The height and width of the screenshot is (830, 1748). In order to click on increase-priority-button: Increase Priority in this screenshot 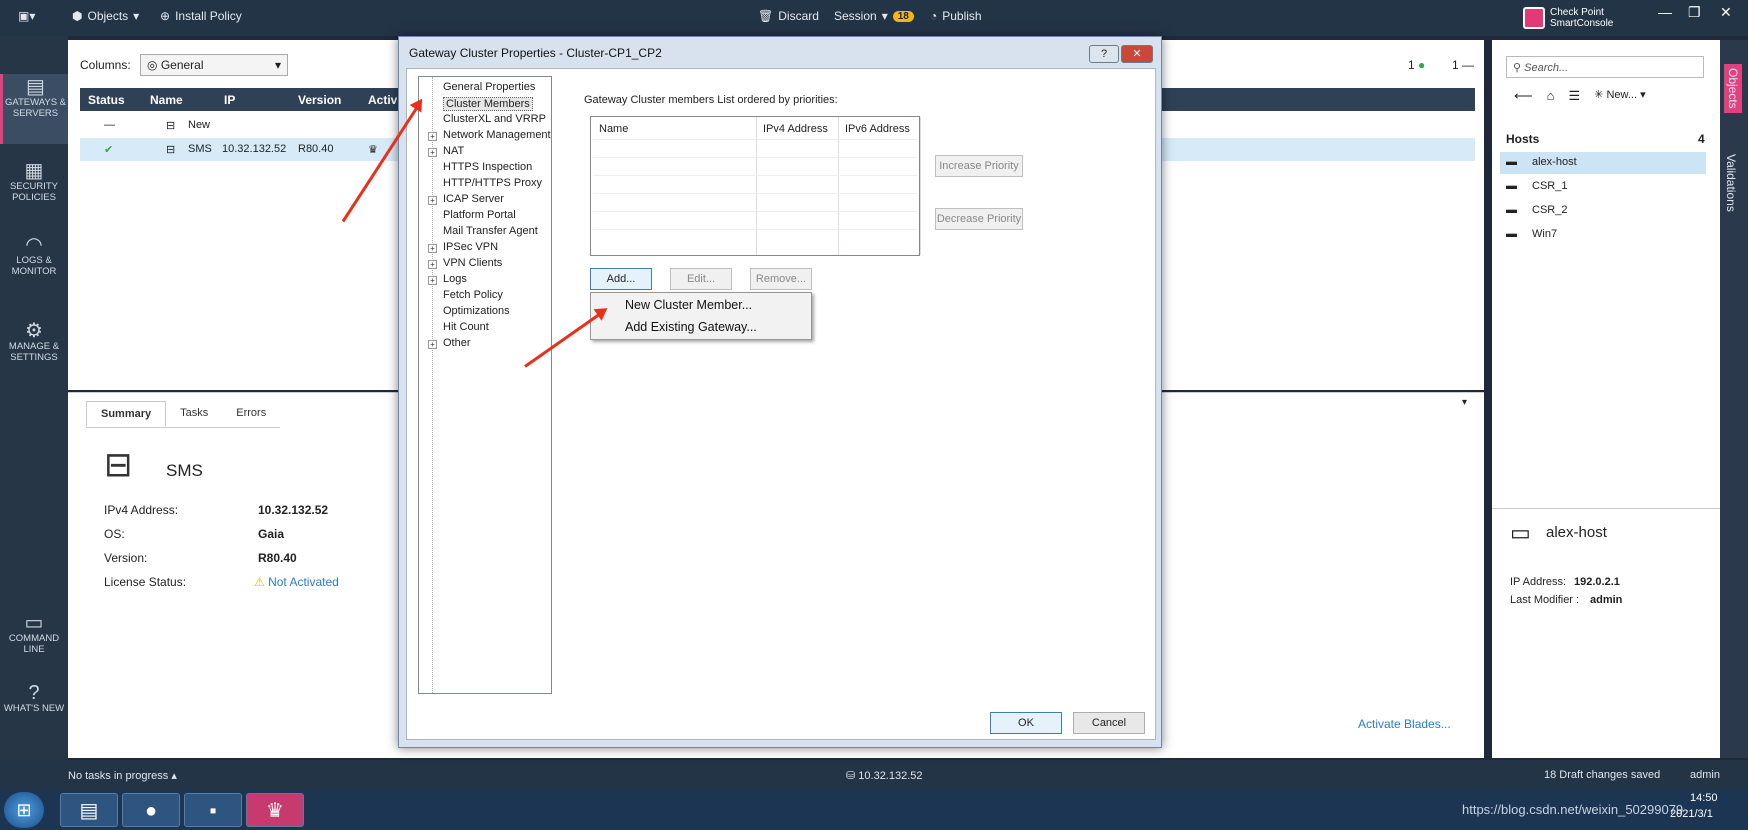, I will do `click(979, 166)`.